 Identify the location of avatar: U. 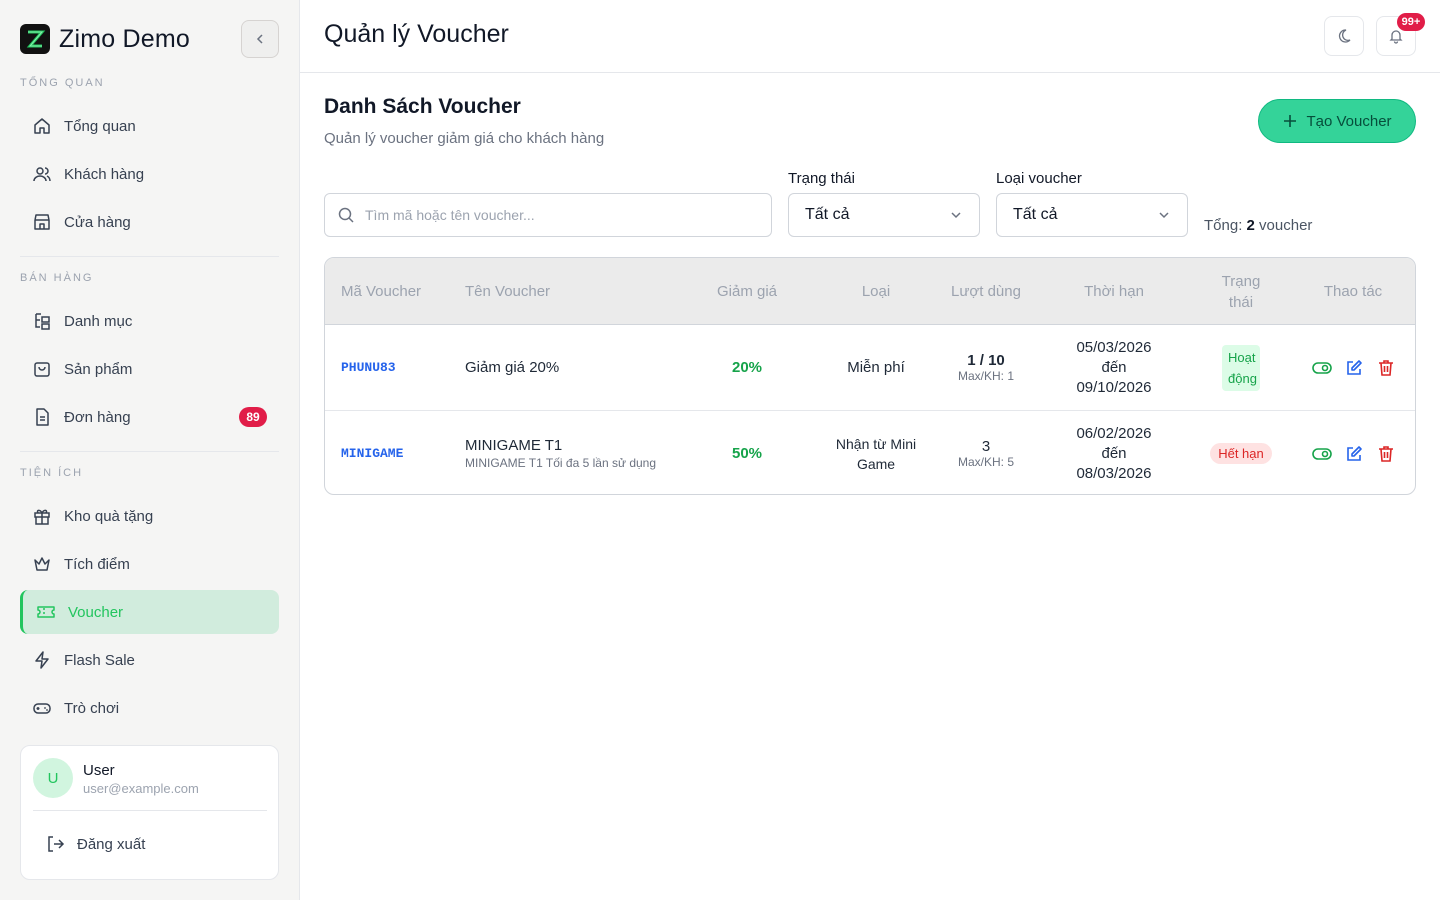
(53, 778).